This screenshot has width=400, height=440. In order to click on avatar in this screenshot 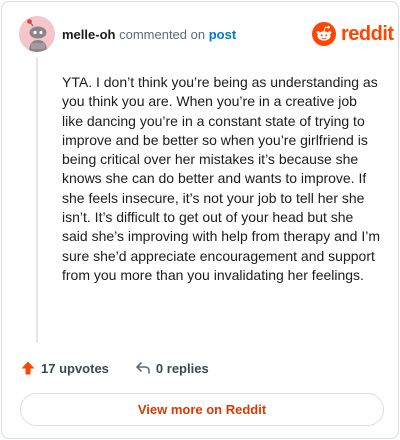, I will do `click(37, 34)`.